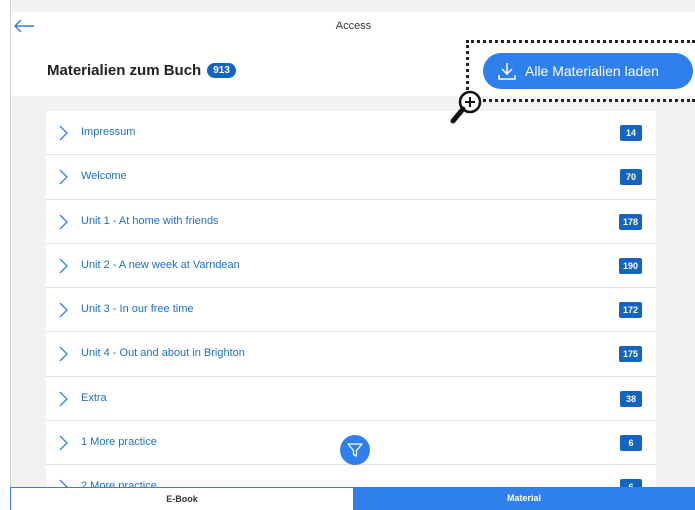  Describe the element at coordinates (119, 442) in the screenshot. I see `list-item-label: 1 More practice` at that location.